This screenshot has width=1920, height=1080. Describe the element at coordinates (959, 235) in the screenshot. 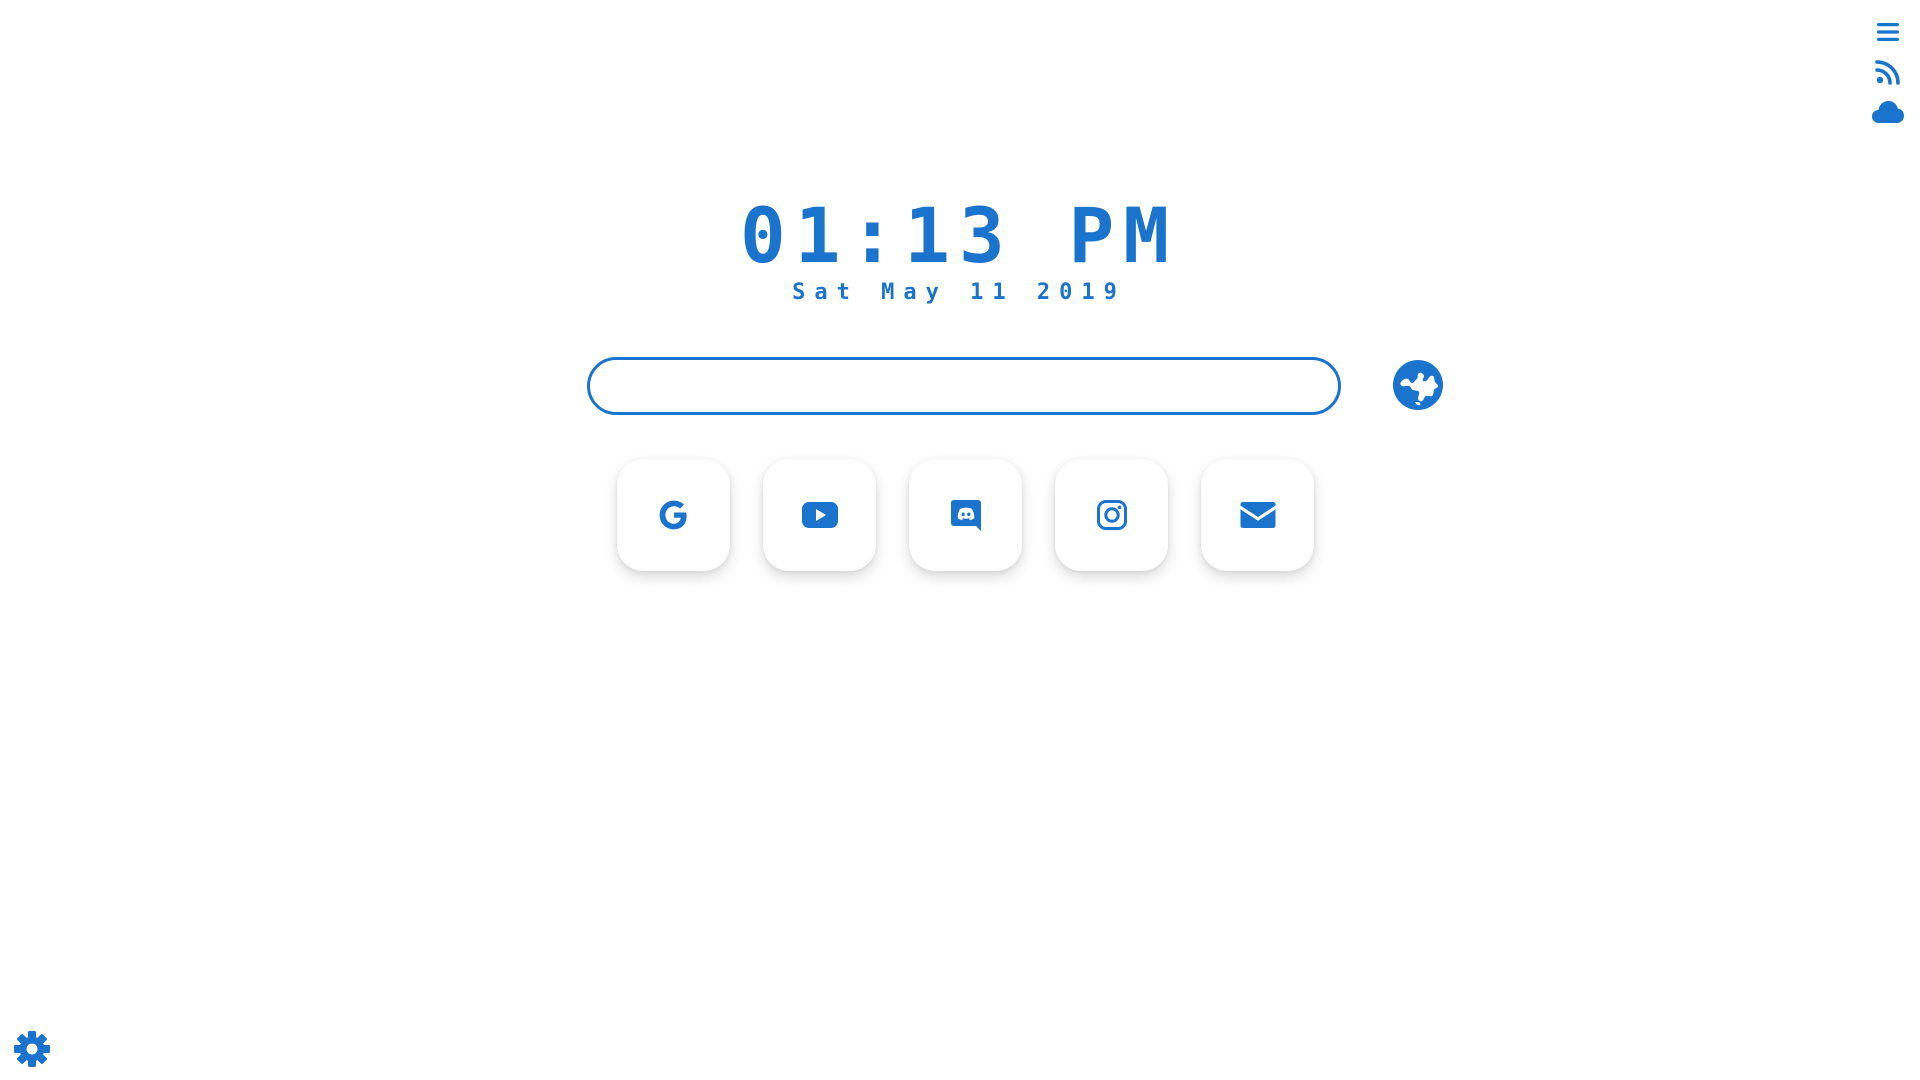

I see `clock-time: 01:13 PM` at that location.